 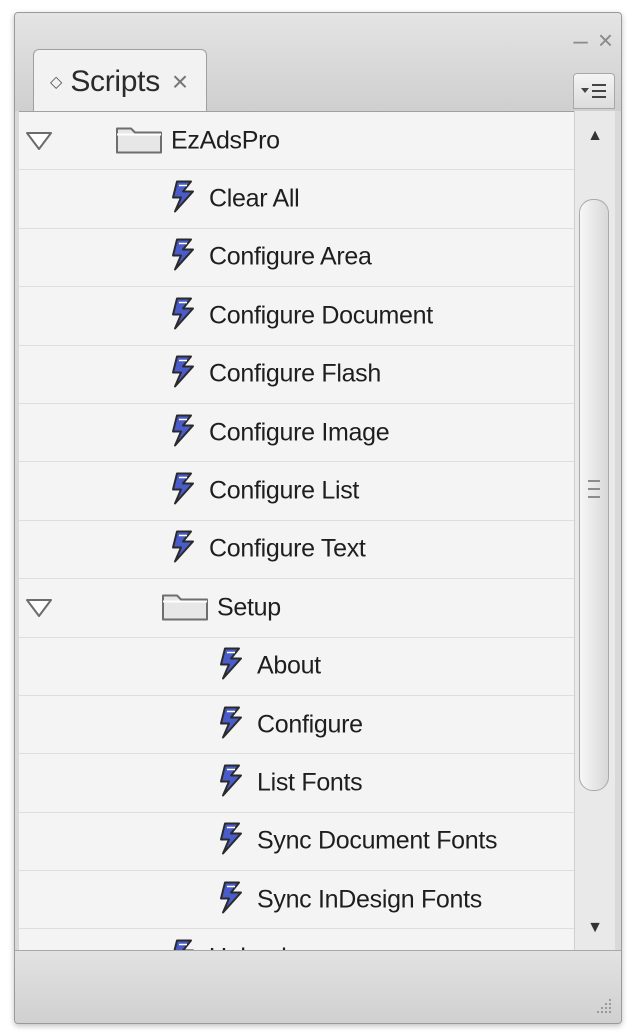 I want to click on diamond-icon: ◇, so click(x=56, y=82).